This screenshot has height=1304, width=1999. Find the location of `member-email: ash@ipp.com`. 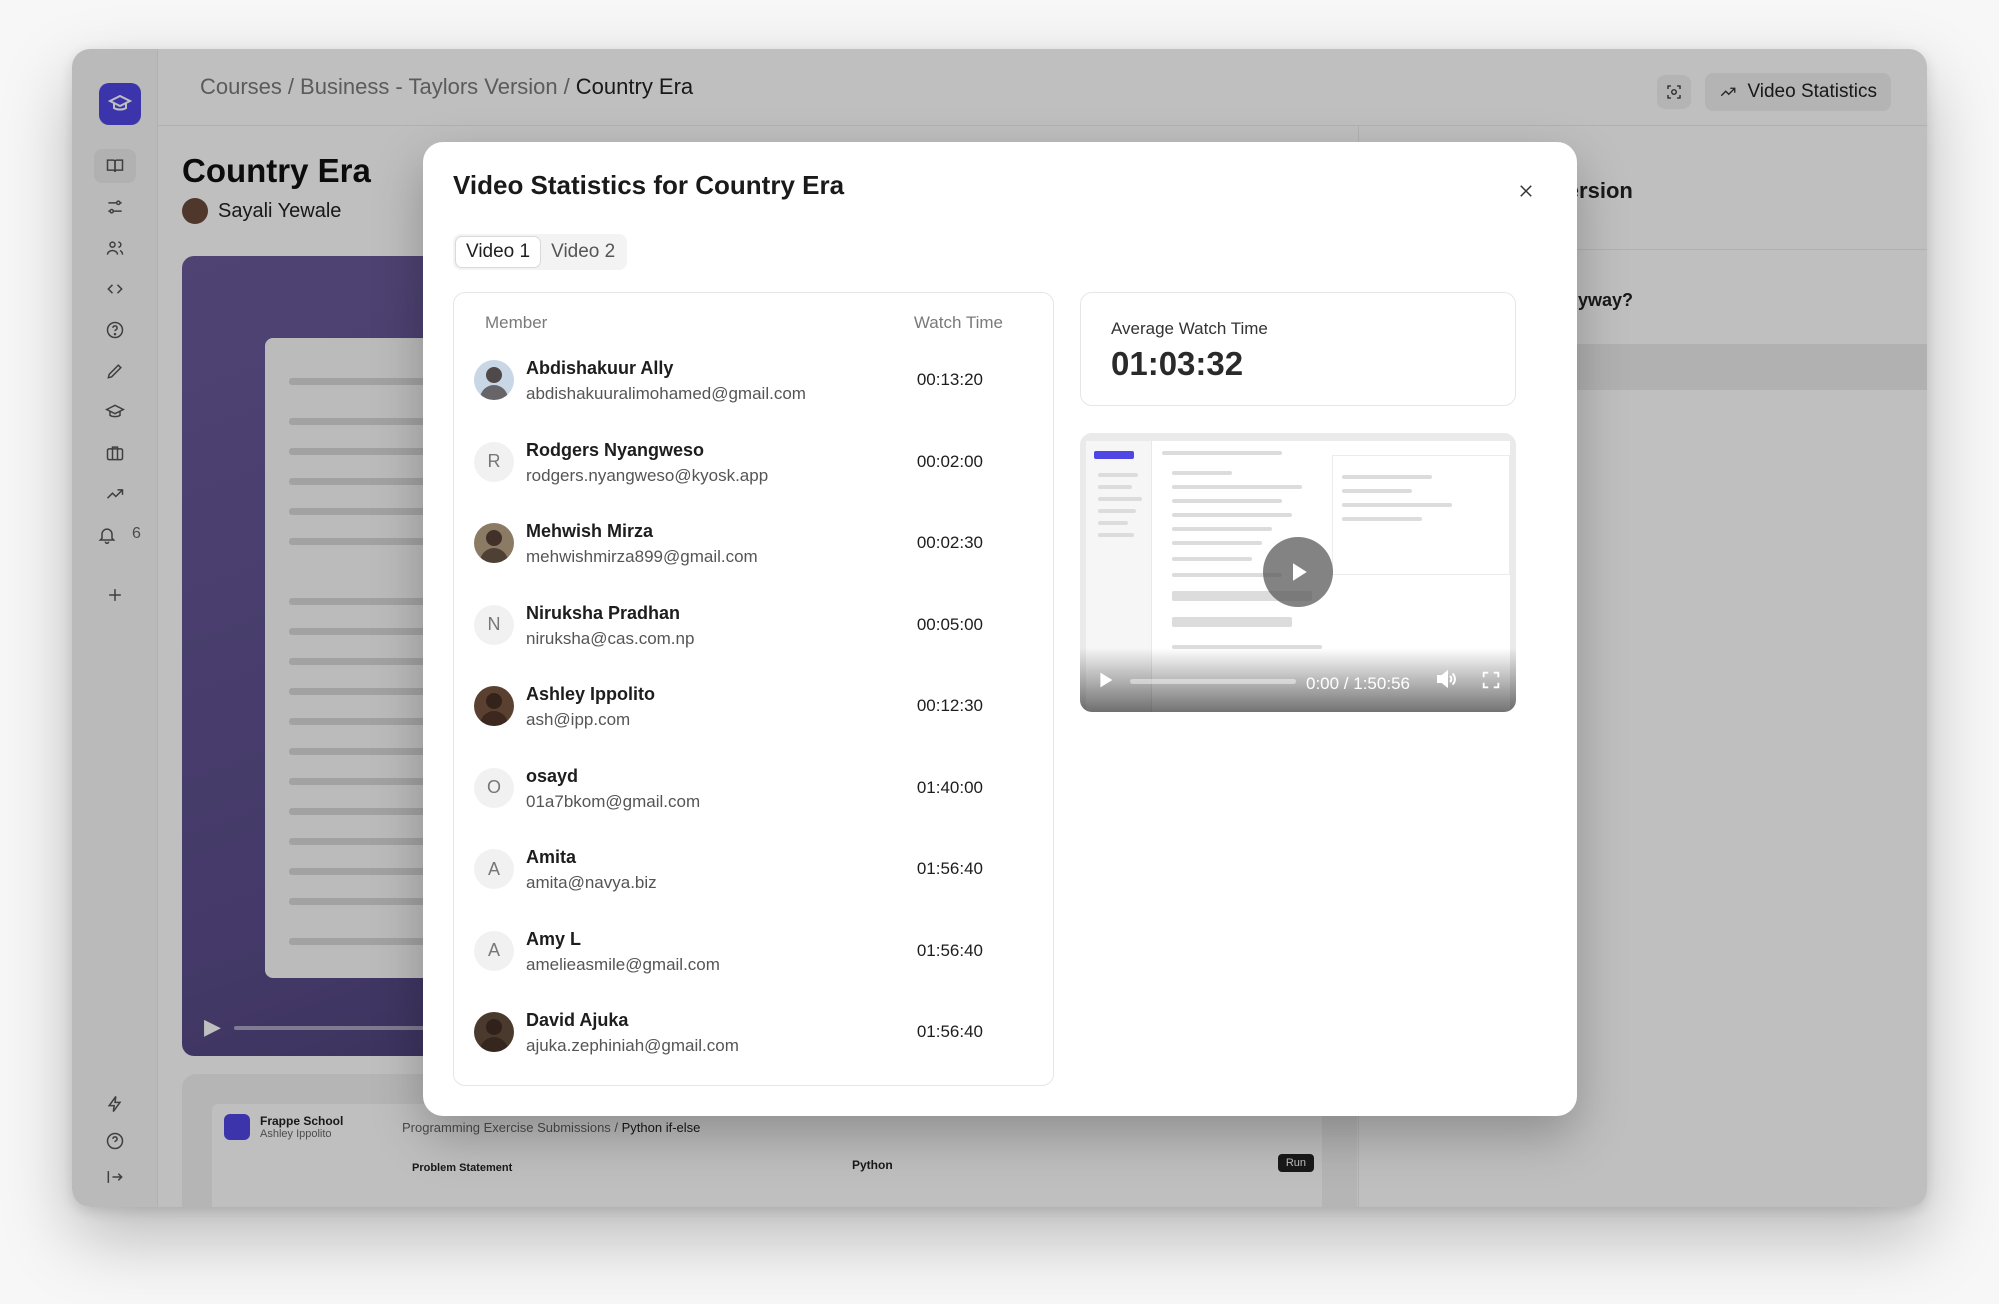

member-email: ash@ipp.com is located at coordinates (578, 719).